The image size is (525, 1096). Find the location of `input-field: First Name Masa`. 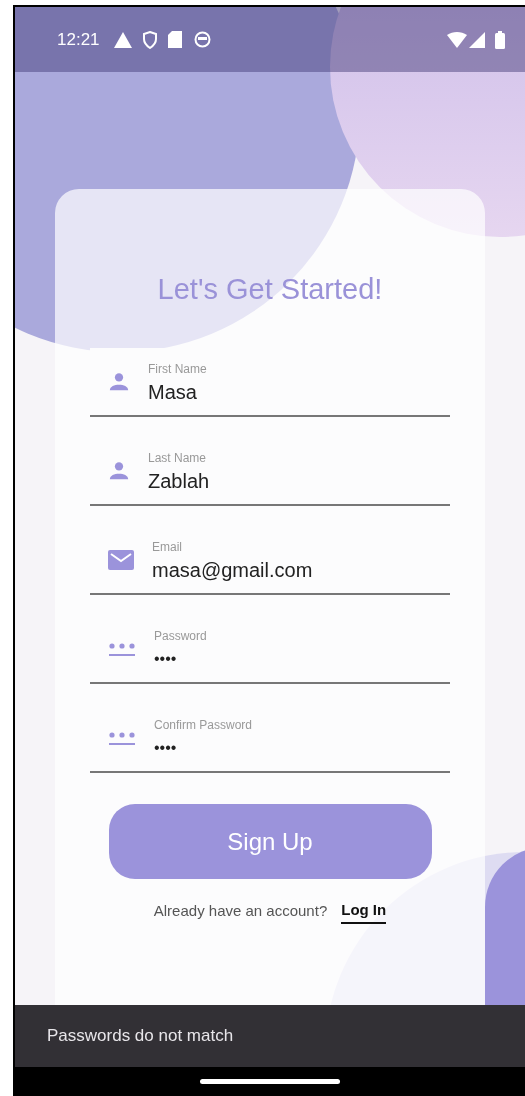

input-field: First Name Masa is located at coordinates (270, 382).